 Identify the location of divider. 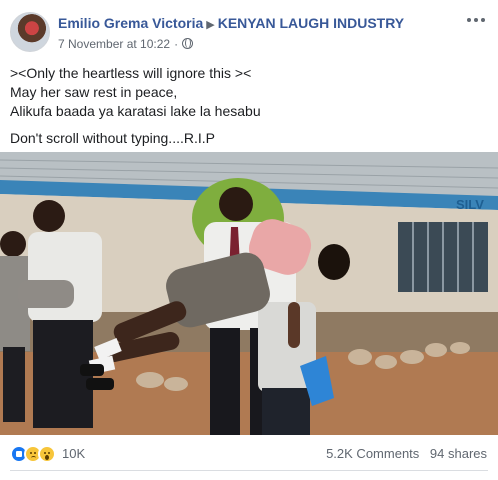
(249, 470).